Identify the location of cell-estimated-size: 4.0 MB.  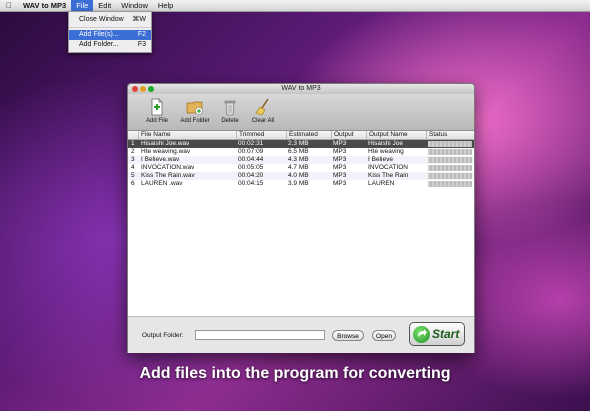
(298, 175).